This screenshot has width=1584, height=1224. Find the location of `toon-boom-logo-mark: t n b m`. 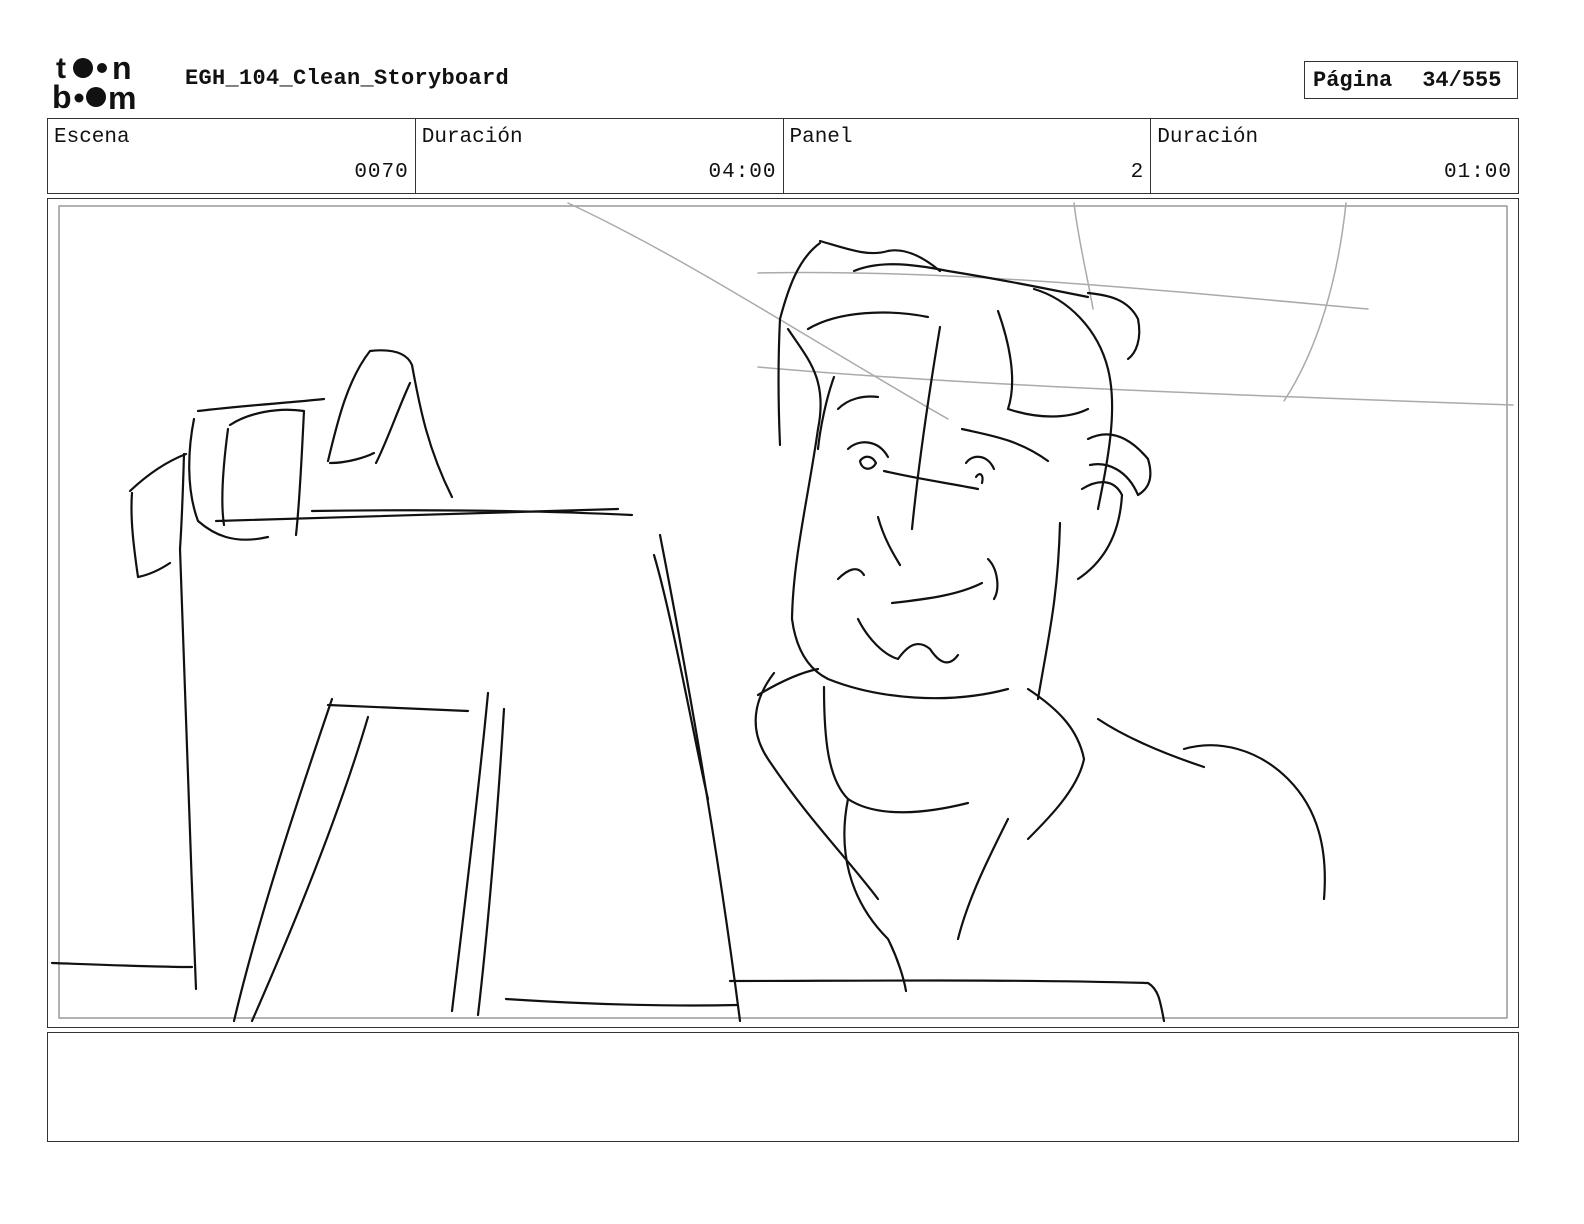

toon-boom-logo-mark: t n b m is located at coordinates (94, 81).